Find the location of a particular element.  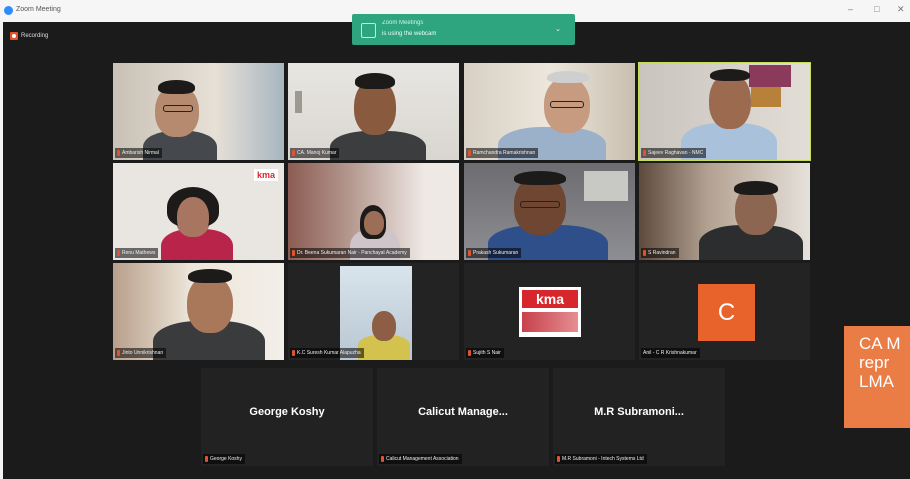

participant-name: CA. Manoj Kumar is located at coordinates (315, 153).